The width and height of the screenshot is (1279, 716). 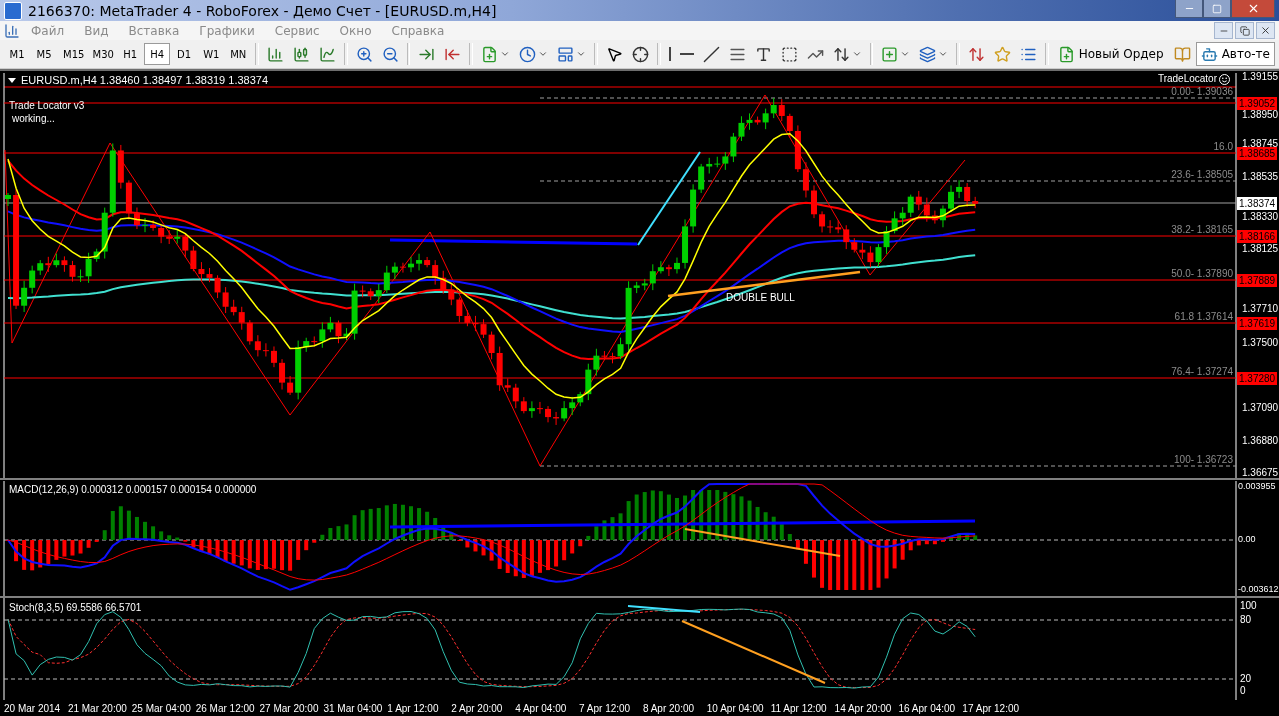 I want to click on time-axis-label: 27 Mar 20:00, so click(x=289, y=708).